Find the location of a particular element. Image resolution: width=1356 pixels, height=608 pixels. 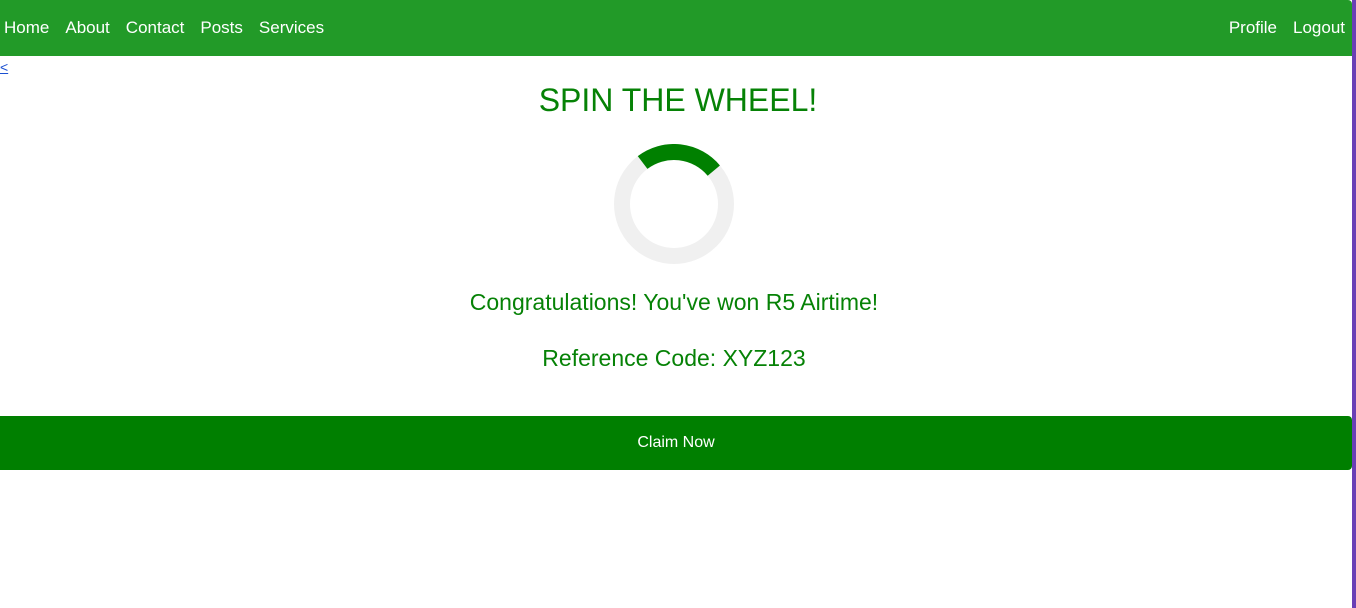

nav-home-link: Home is located at coordinates (26, 28).